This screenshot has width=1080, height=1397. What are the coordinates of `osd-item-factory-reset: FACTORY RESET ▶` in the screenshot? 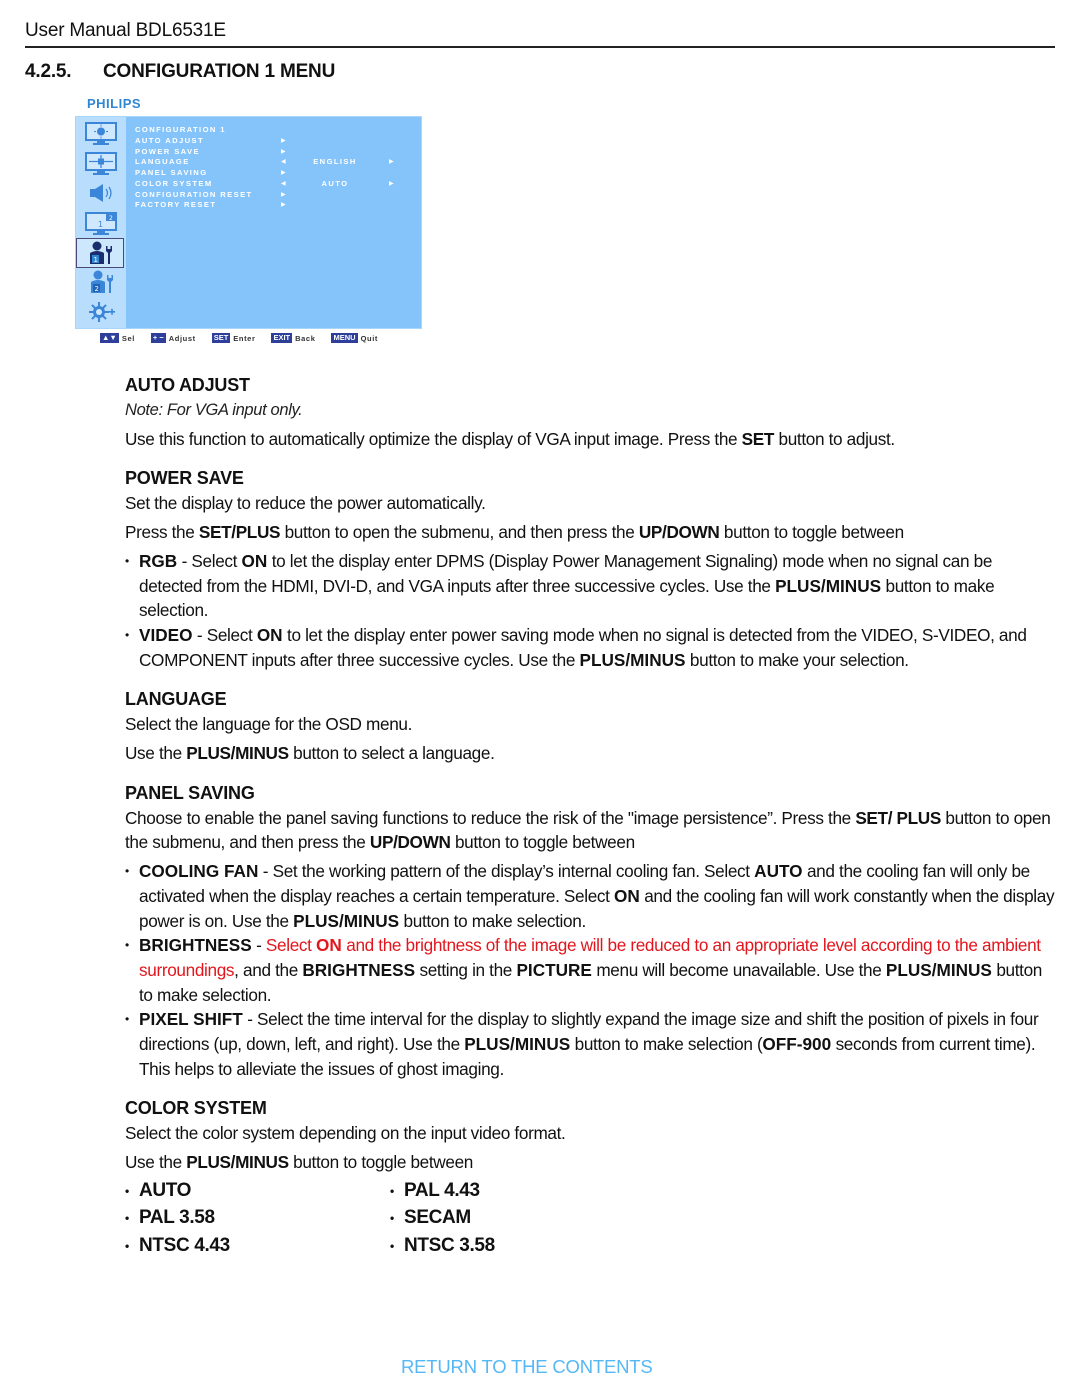 It's located at (275, 205).